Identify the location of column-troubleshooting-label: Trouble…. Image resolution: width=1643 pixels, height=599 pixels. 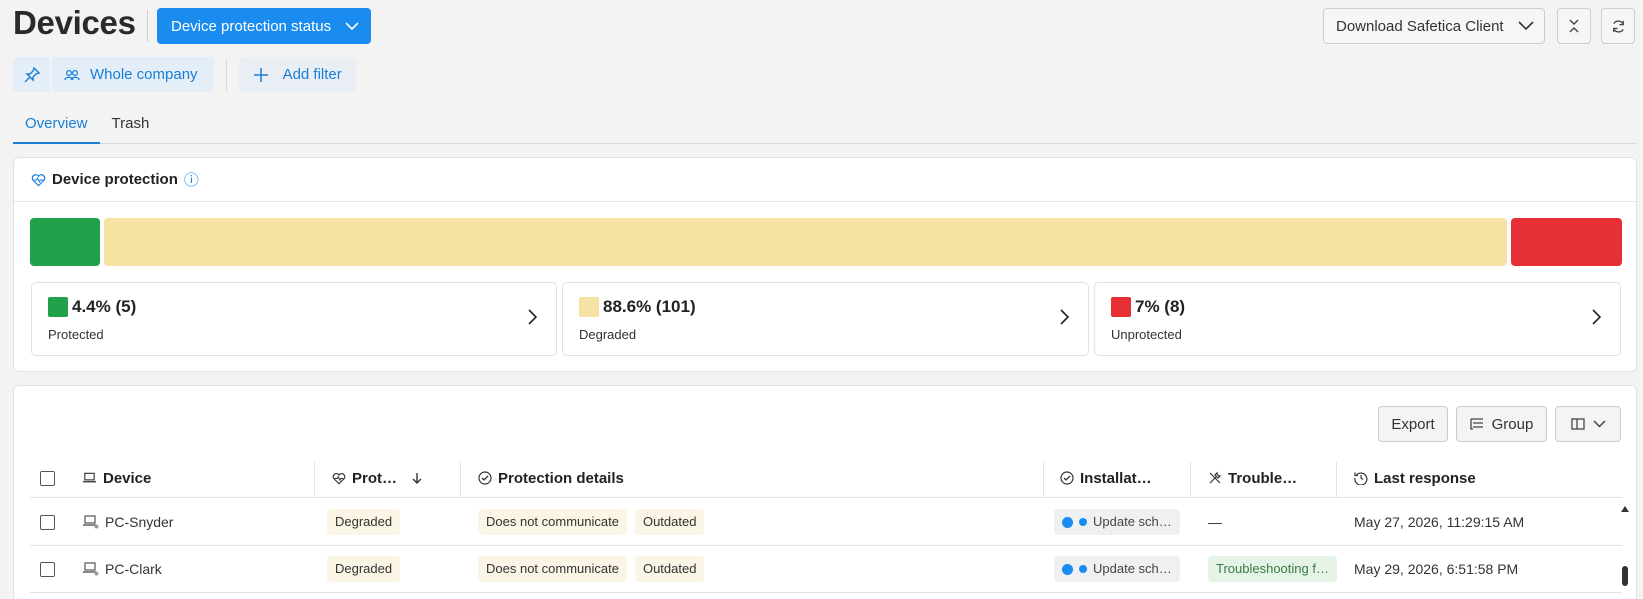
(1263, 478).